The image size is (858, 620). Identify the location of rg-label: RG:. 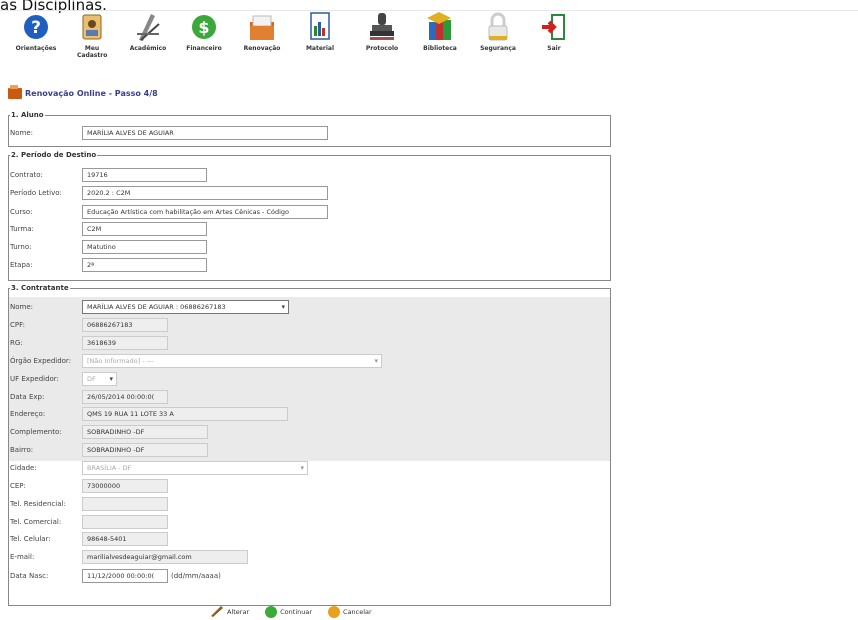
(16, 343).